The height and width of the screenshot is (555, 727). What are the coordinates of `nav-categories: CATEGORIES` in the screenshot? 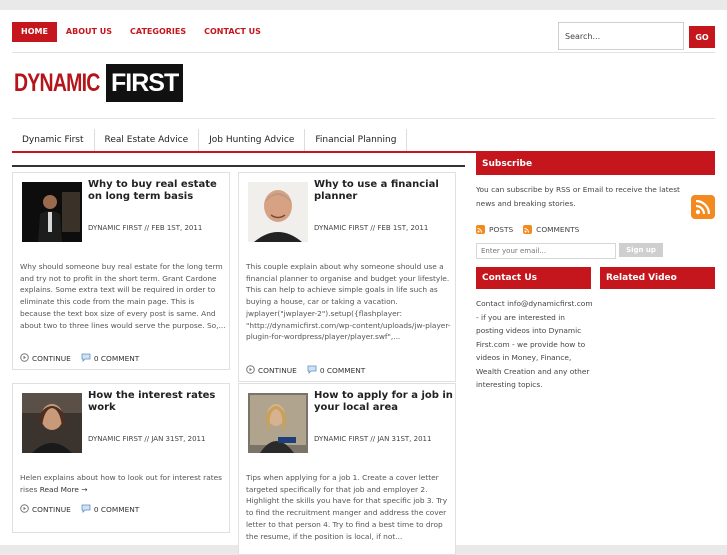 It's located at (158, 32).